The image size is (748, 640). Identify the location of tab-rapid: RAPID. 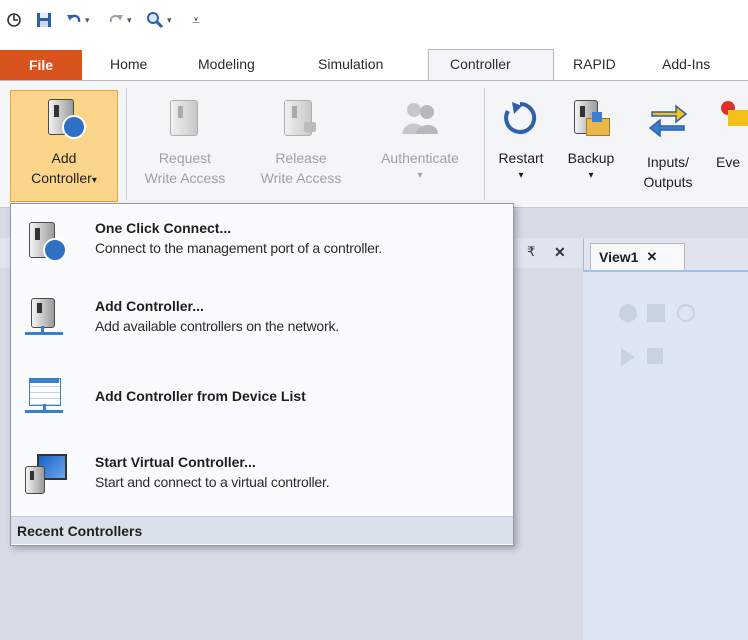
(594, 64).